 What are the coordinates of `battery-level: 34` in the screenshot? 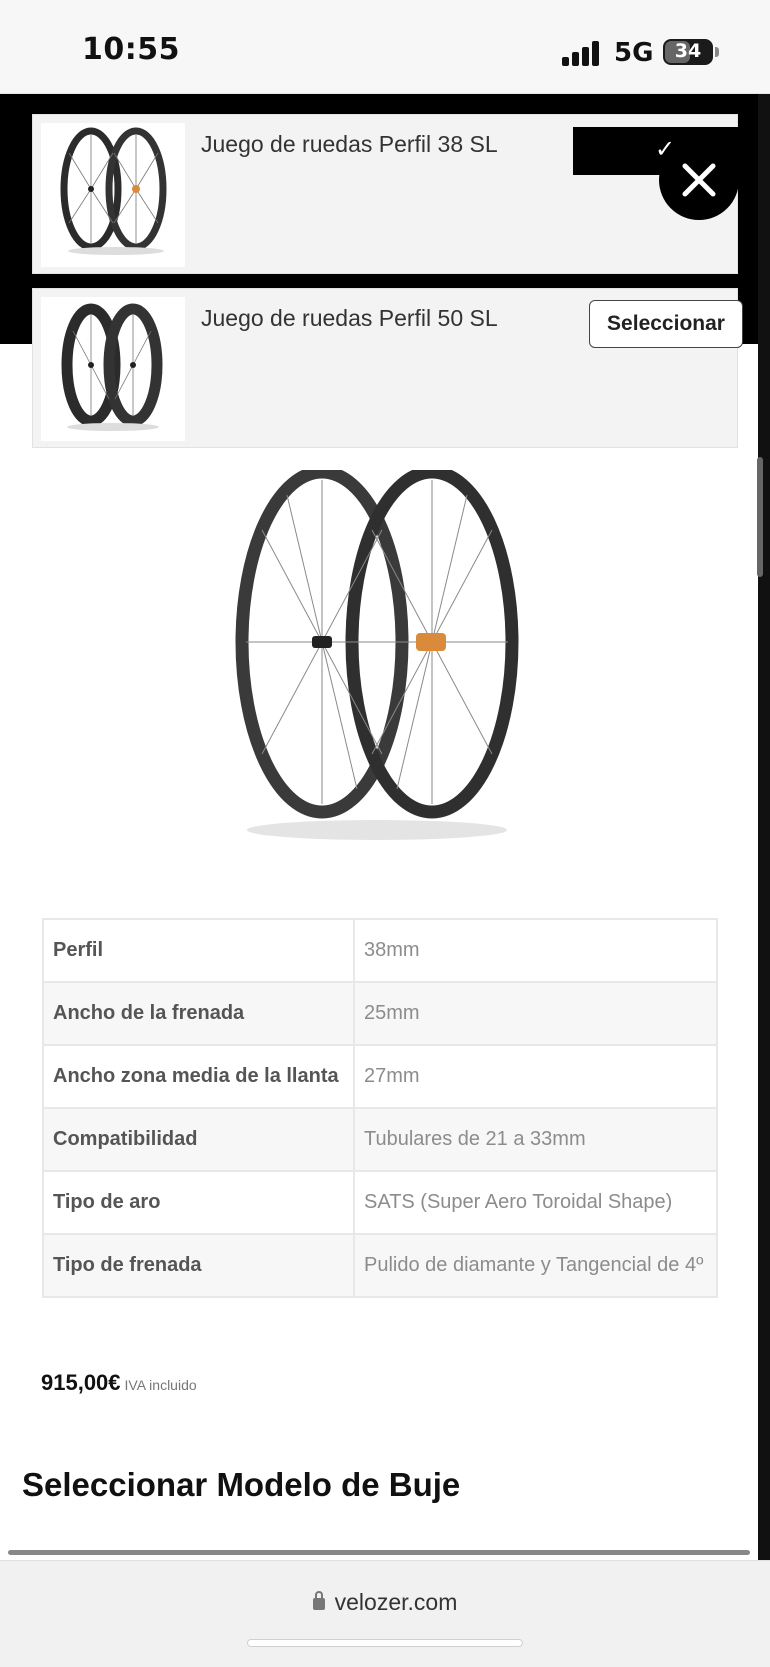 It's located at (688, 51).